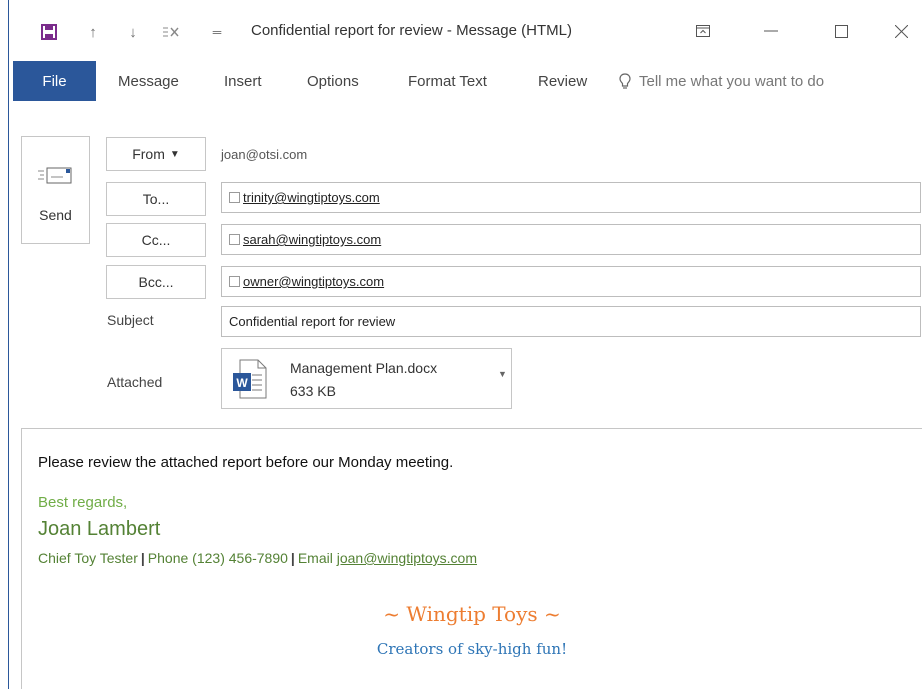 Image resolution: width=922 pixels, height=689 pixels. I want to click on signature-closing: Best regards,, so click(83, 502).